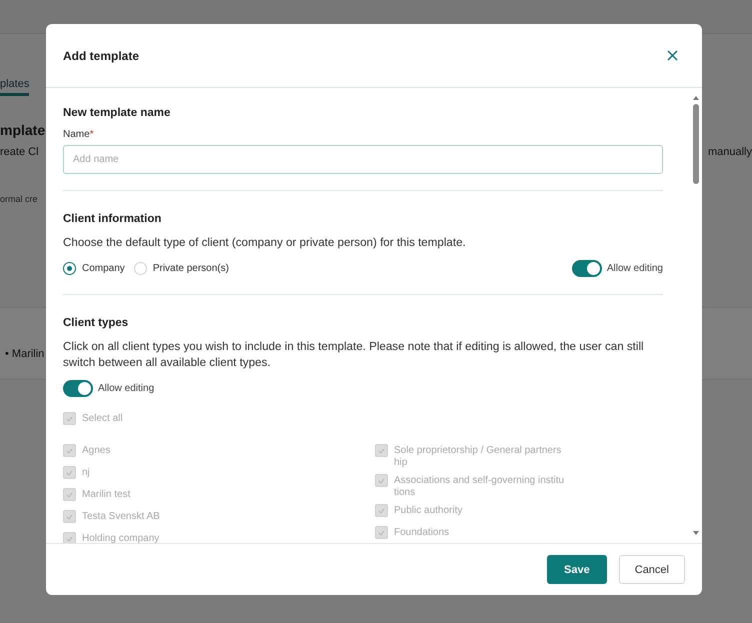 The image size is (752, 623). Describe the element at coordinates (429, 510) in the screenshot. I see `checkbox-label: Public authority` at that location.